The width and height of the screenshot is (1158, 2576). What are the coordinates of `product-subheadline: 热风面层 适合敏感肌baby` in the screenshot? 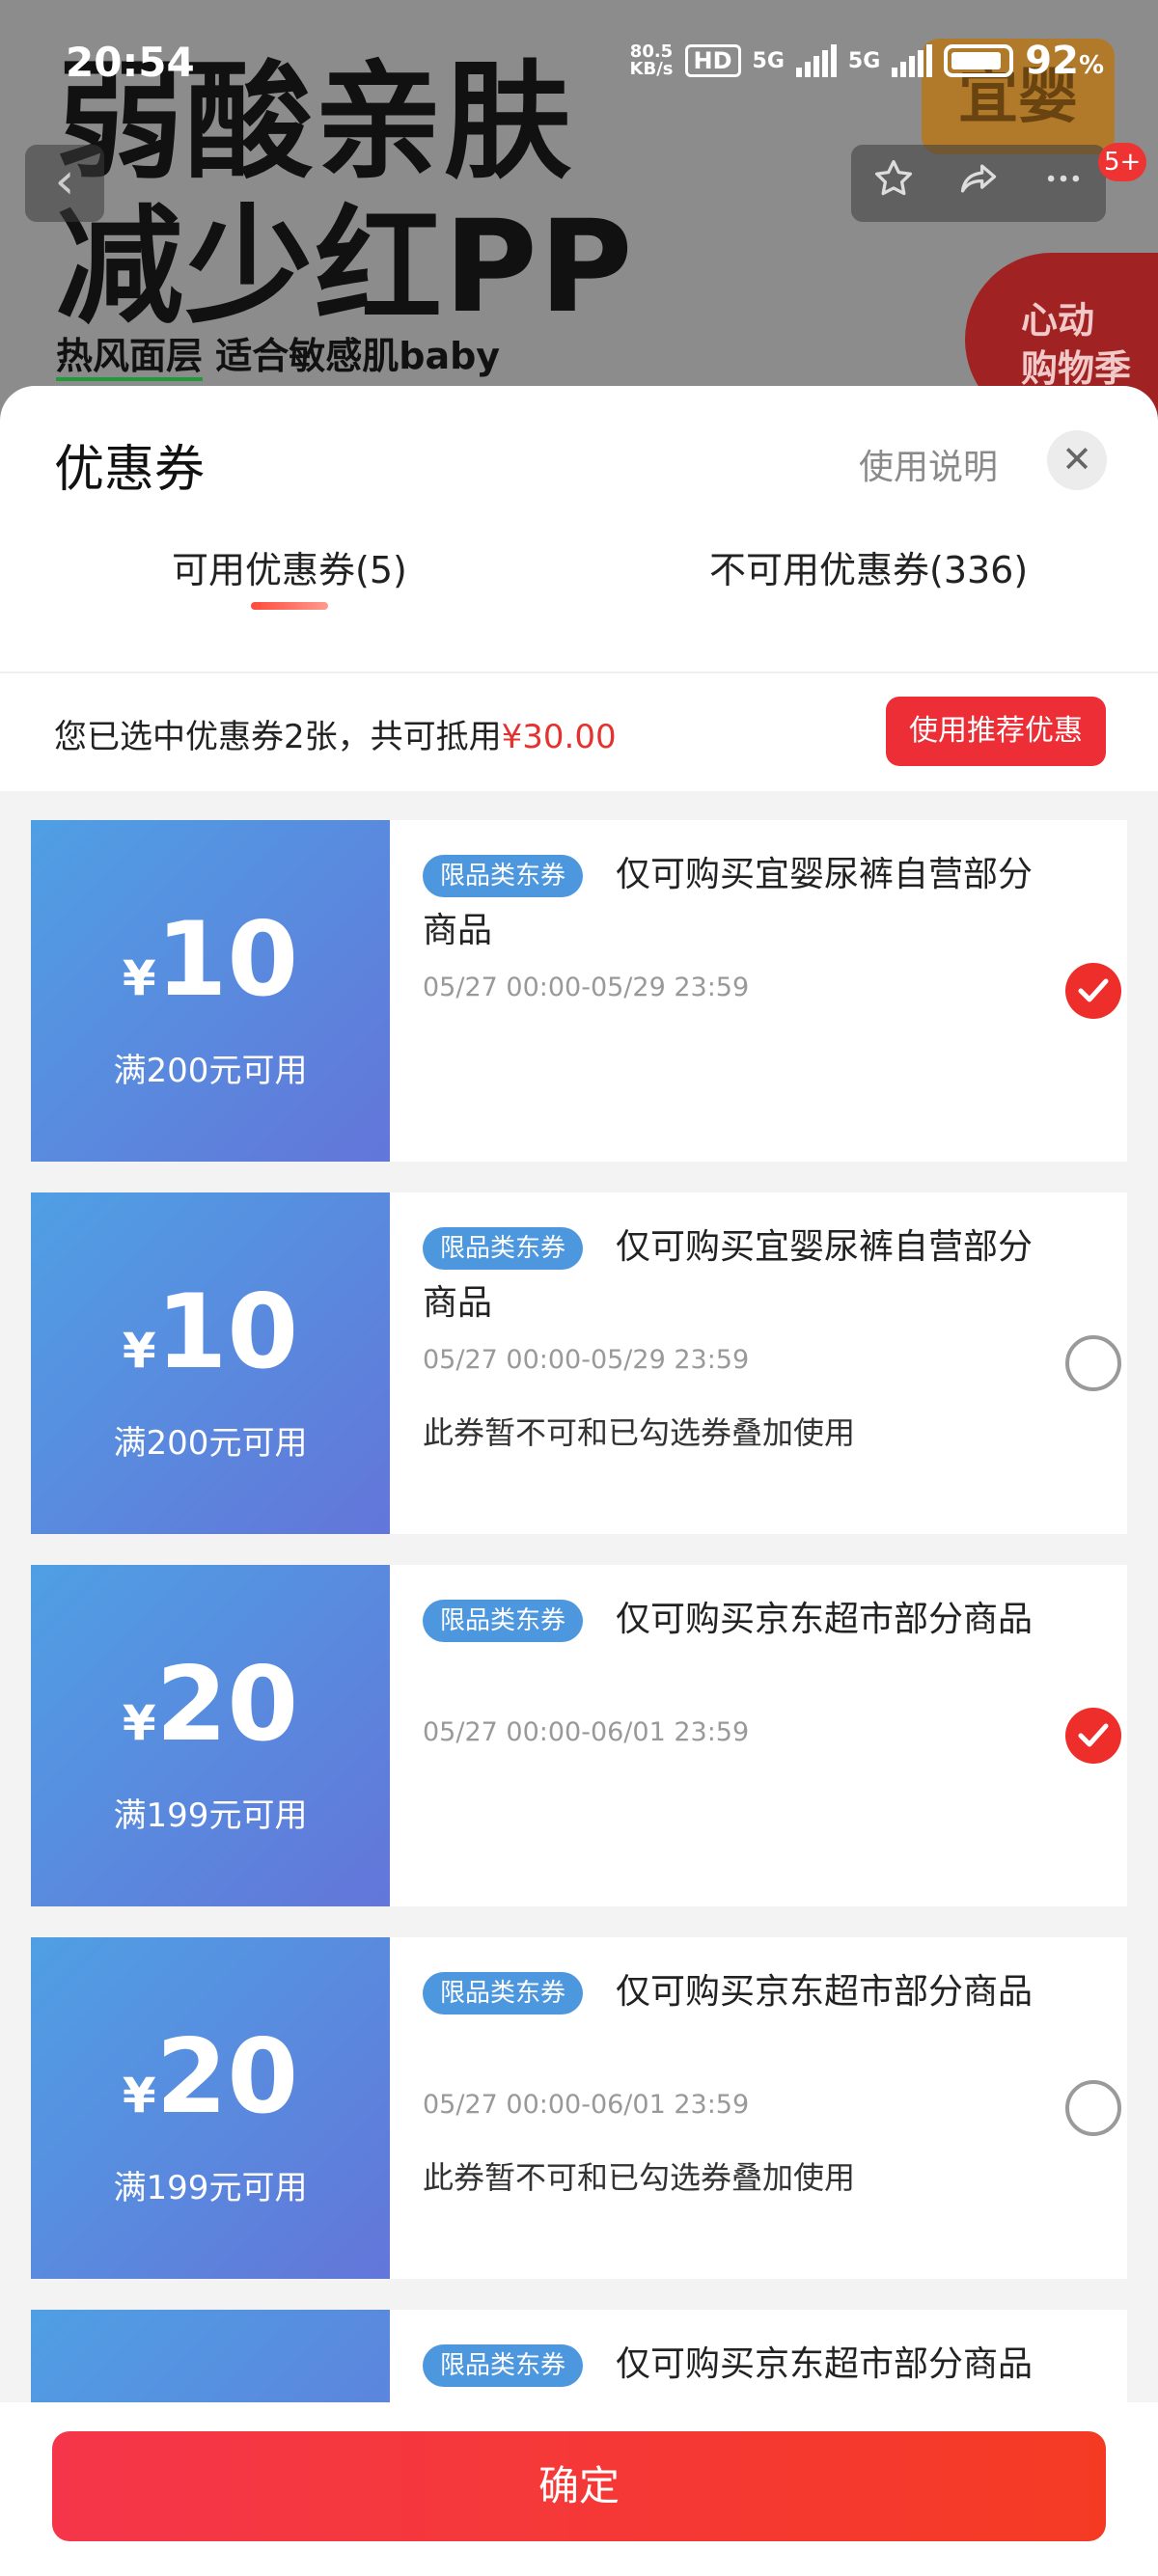 It's located at (278, 354).